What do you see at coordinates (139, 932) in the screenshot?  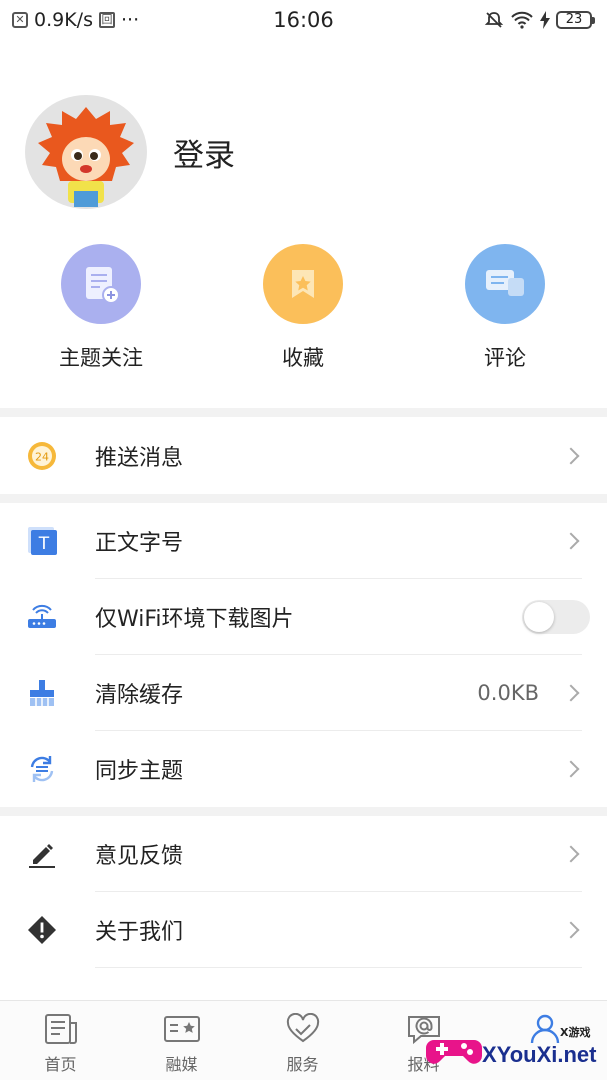 I see `about-us-label: 关于我们` at bounding box center [139, 932].